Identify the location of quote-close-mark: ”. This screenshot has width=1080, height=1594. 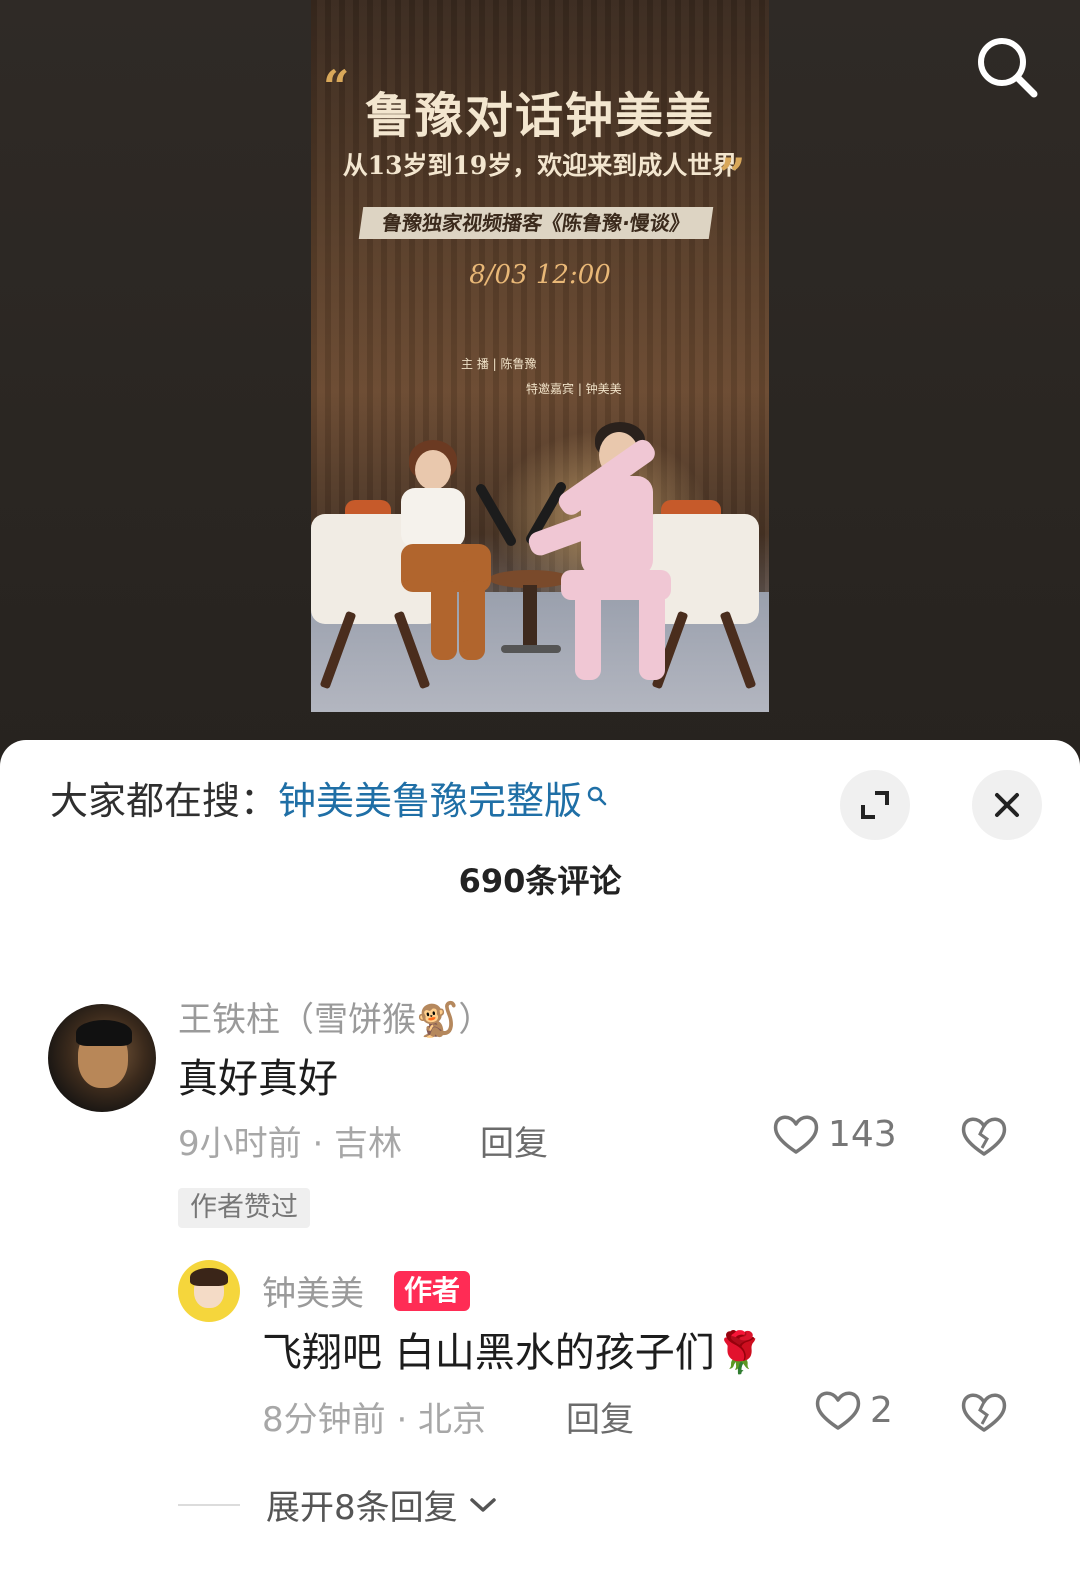
(732, 175).